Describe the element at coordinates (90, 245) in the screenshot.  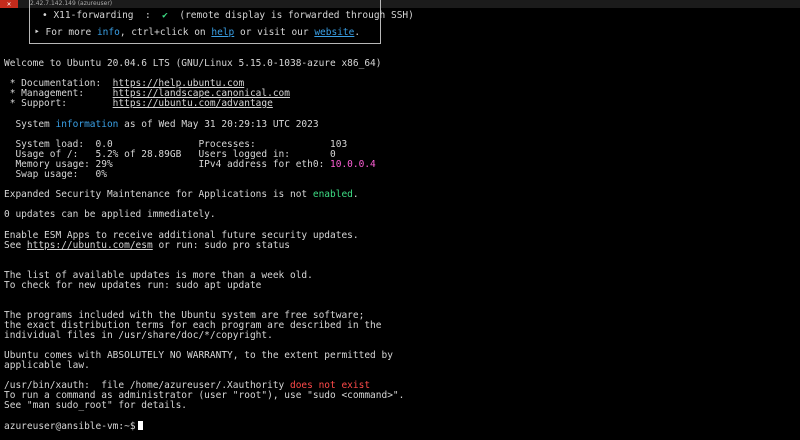
I see `esm-link: https://ubuntu.com/esm` at that location.